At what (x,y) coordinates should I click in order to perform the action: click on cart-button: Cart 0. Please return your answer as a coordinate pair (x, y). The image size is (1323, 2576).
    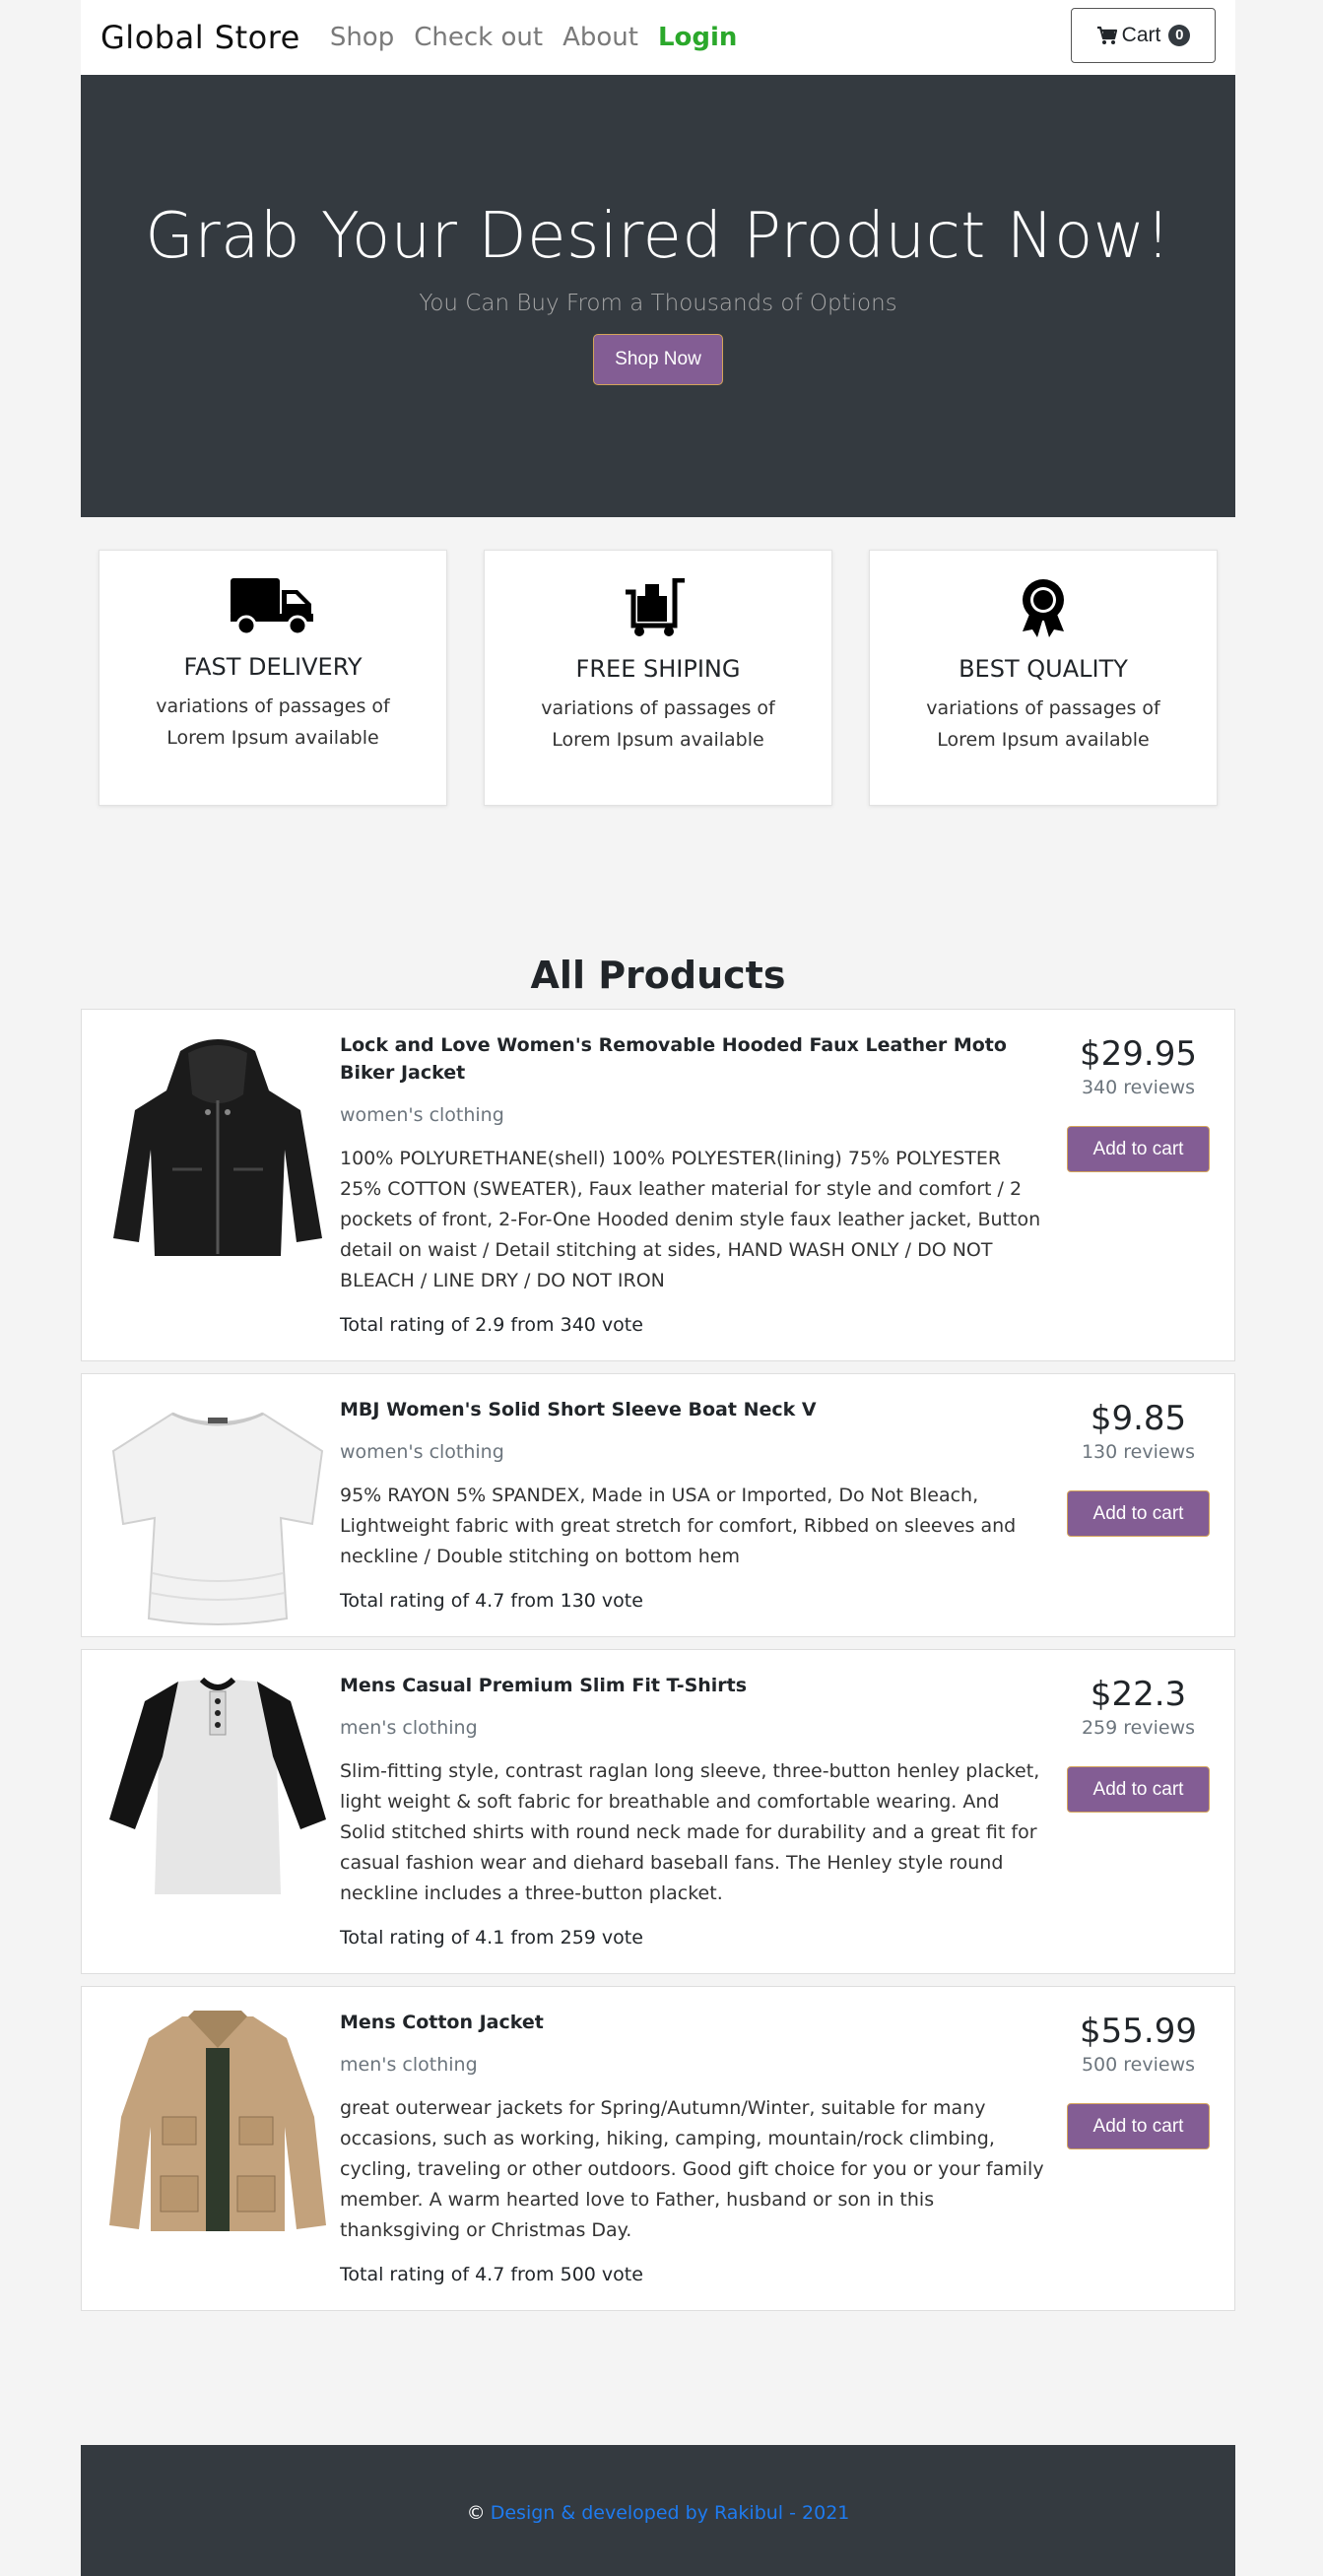
    Looking at the image, I should click on (1143, 35).